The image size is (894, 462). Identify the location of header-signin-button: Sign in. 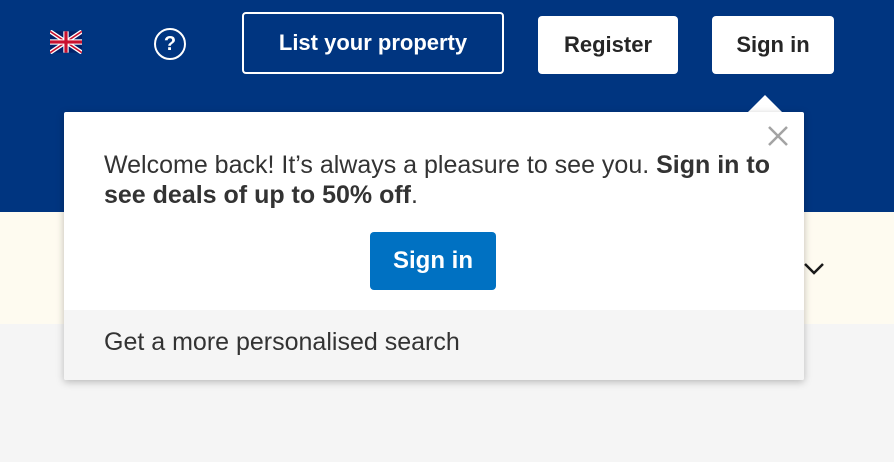
(773, 45).